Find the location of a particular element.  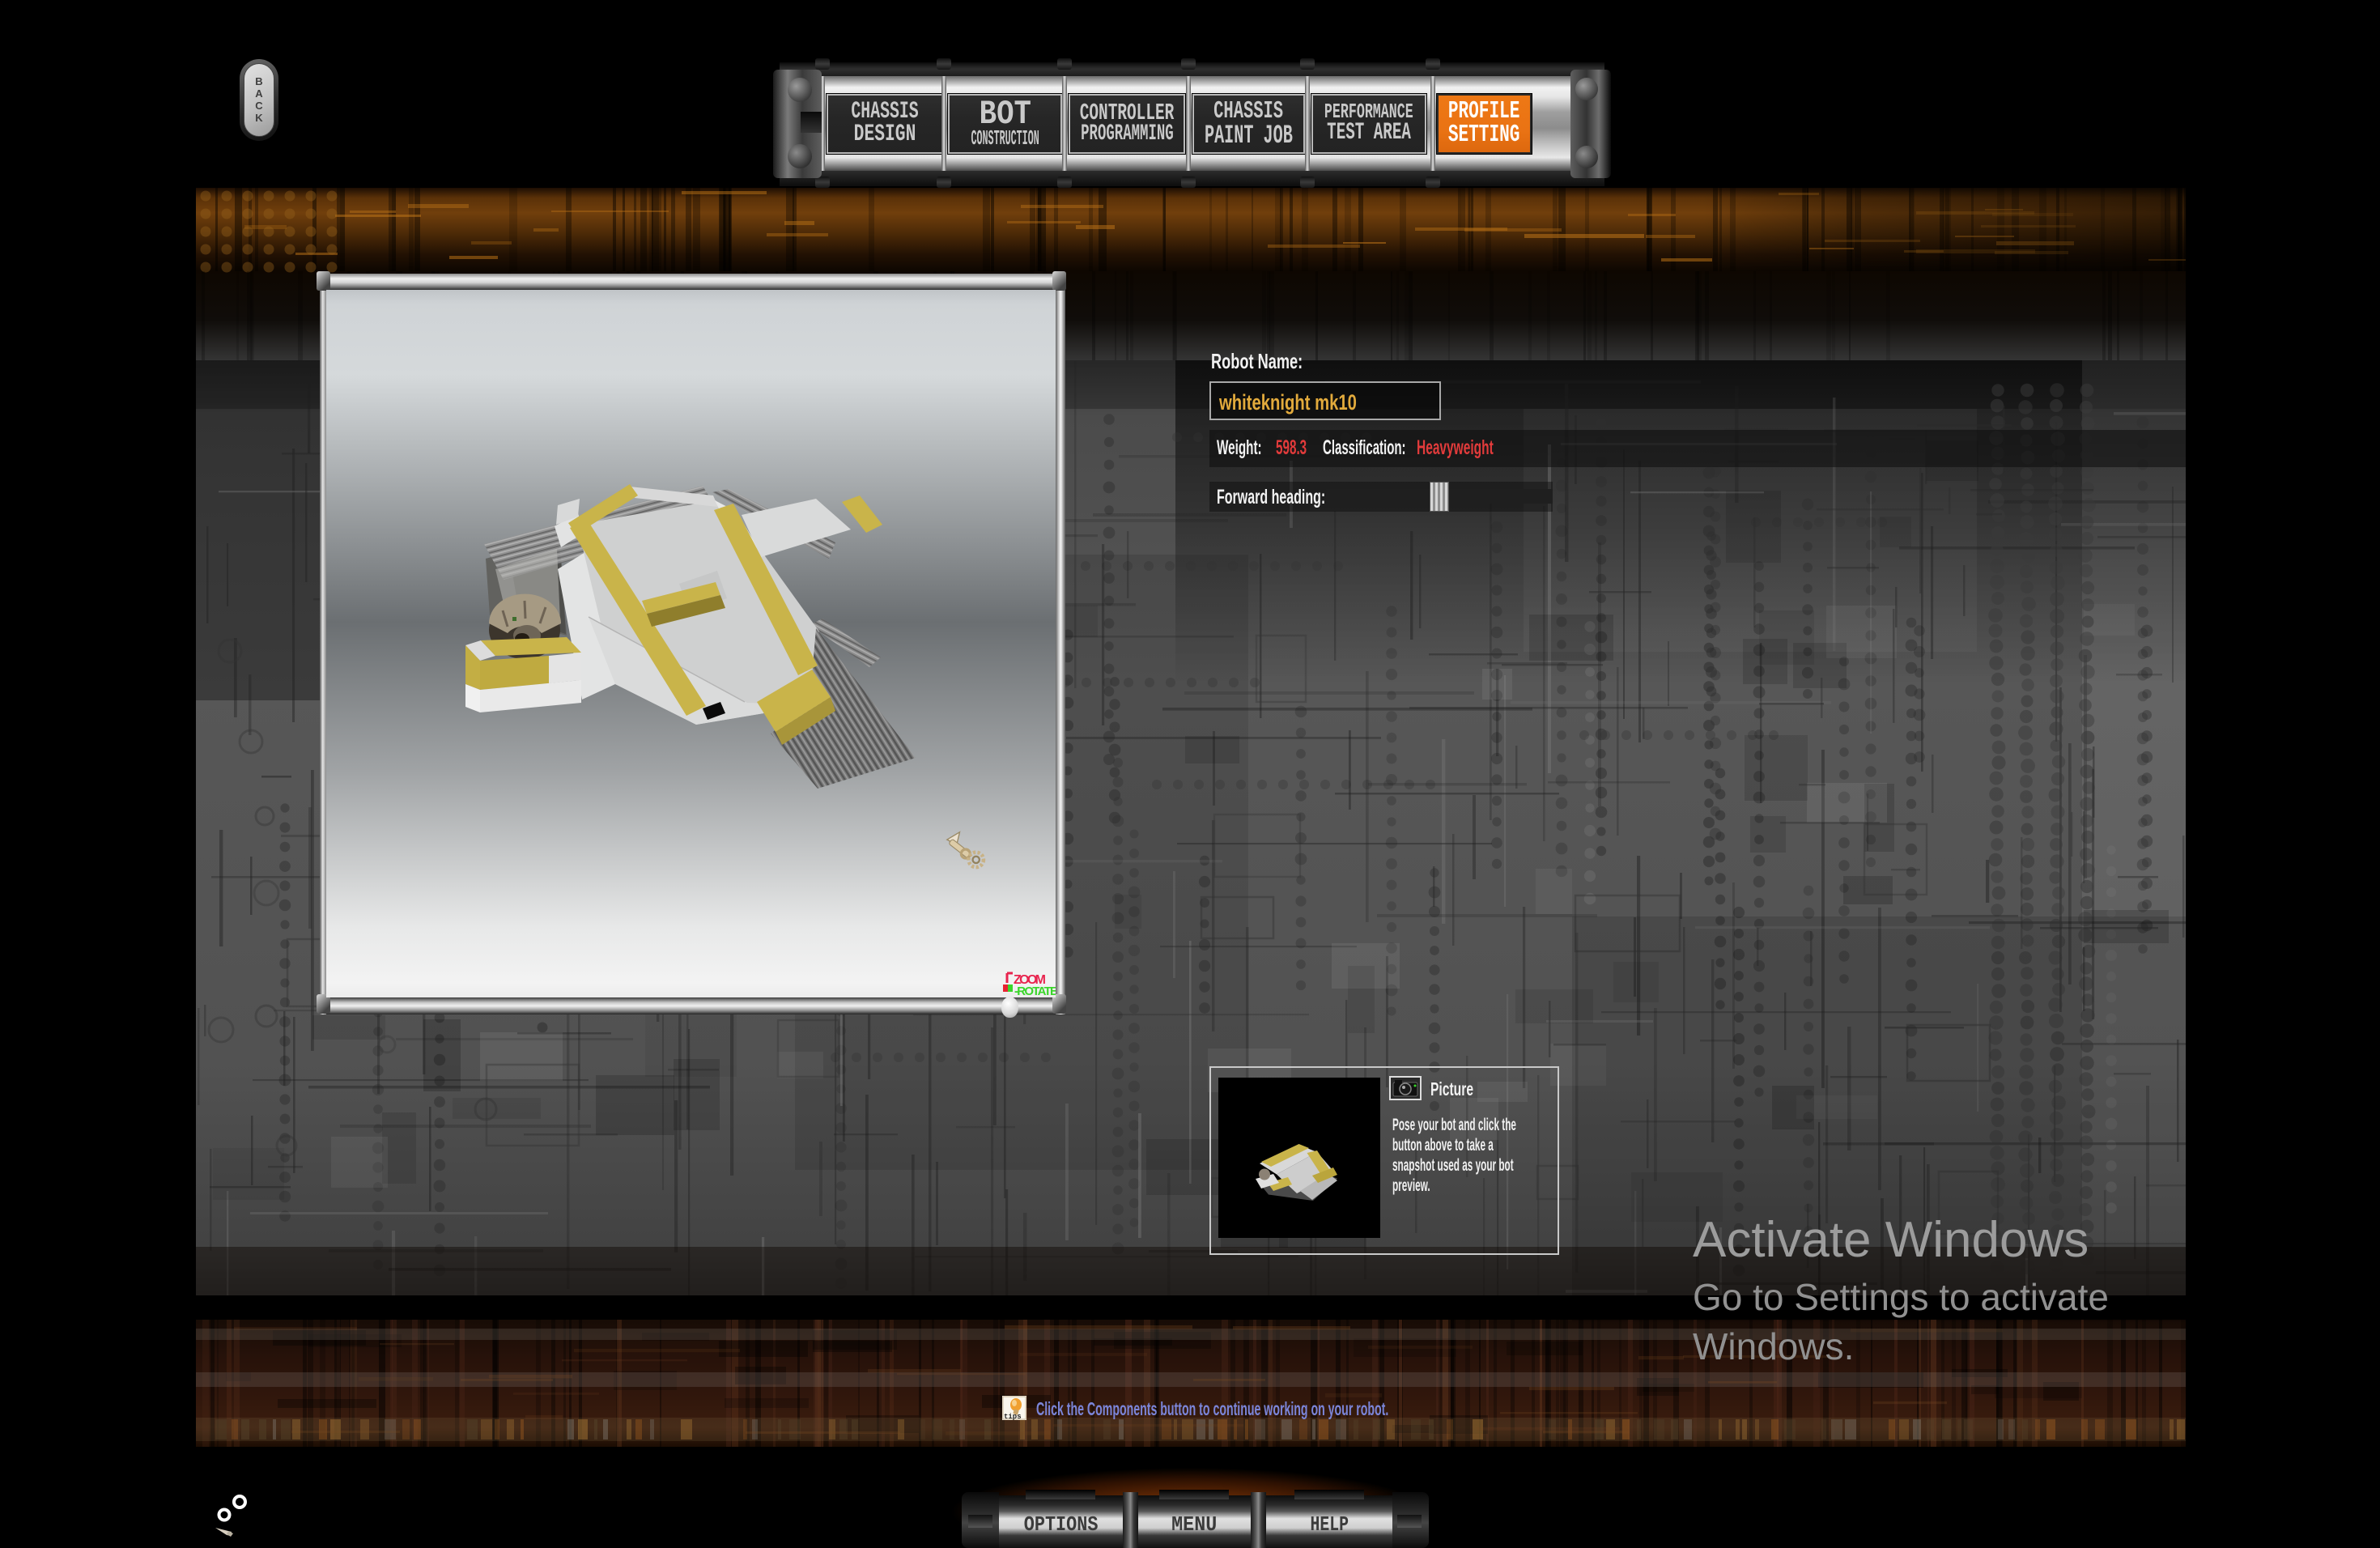

svg-text: tips is located at coordinates (1013, 1417).